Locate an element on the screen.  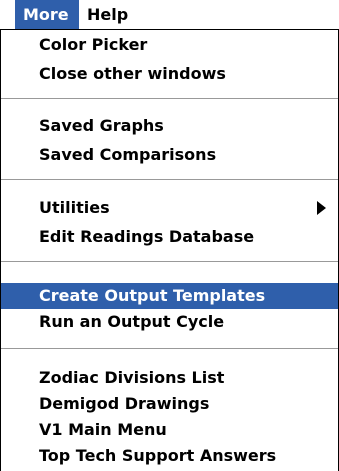
menu-item-saved-graphs: Saved Graphs is located at coordinates (169, 126).